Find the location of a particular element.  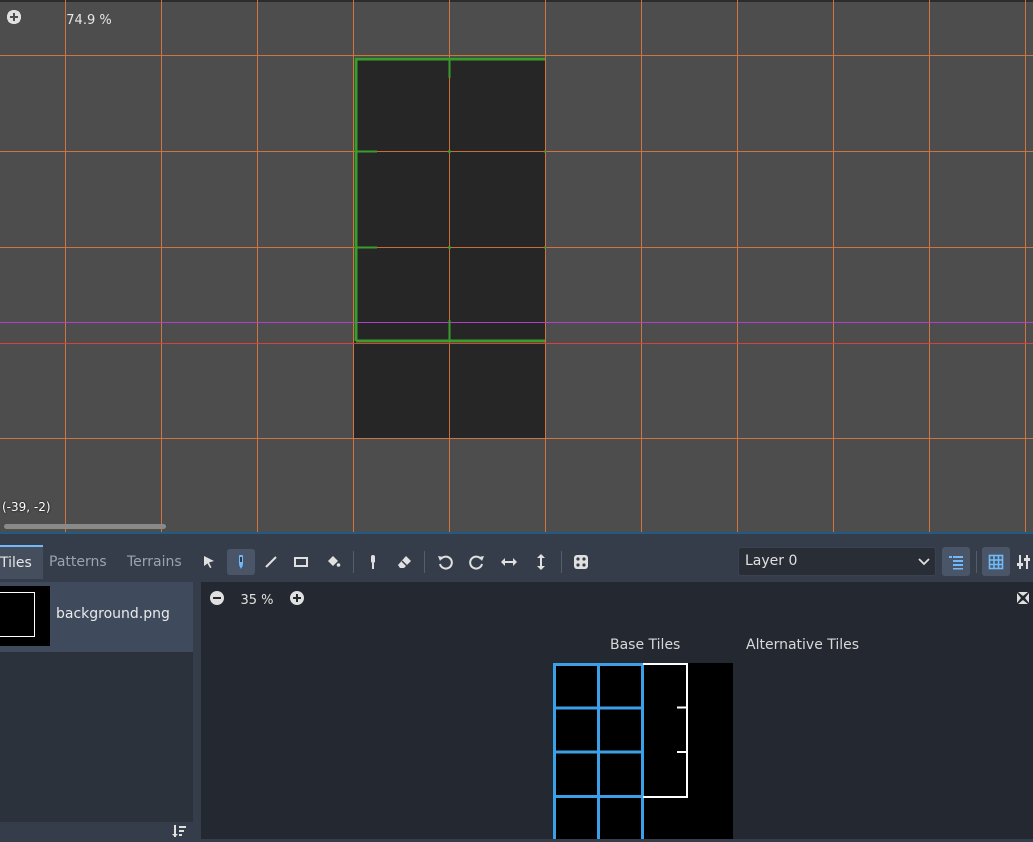

horizontal-scrollbar is located at coordinates (516, 526).